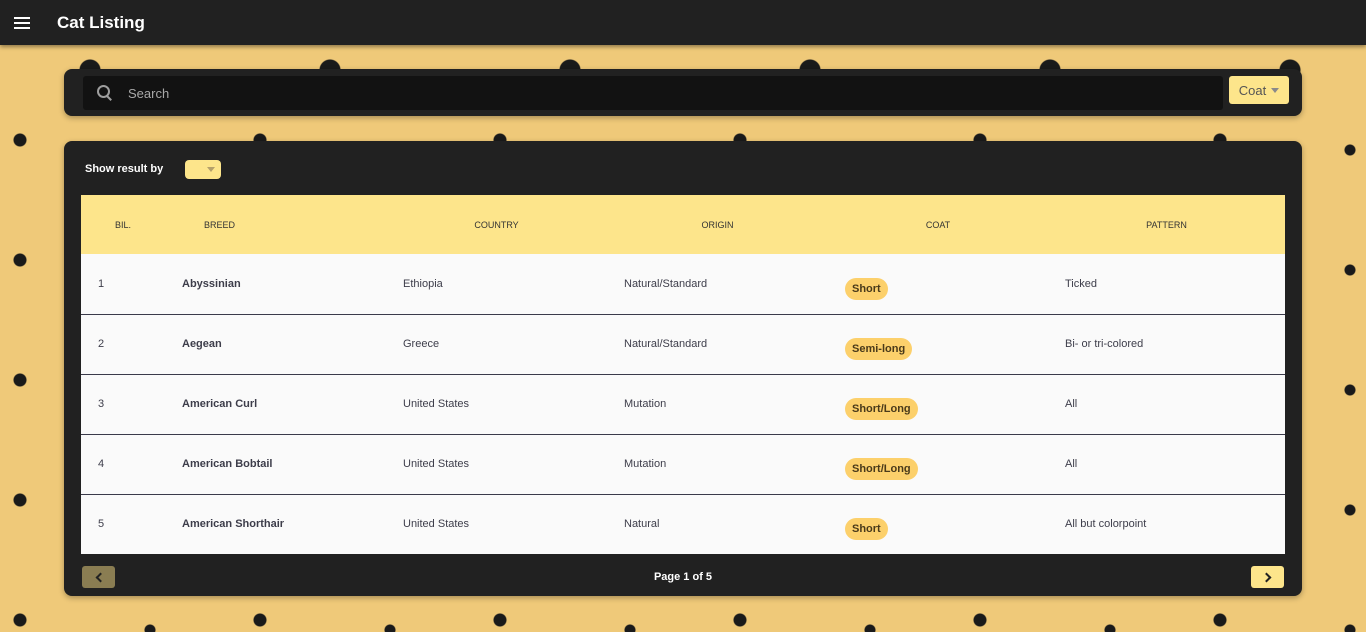 The image size is (1366, 632). I want to click on previous-page-button, so click(98, 577).